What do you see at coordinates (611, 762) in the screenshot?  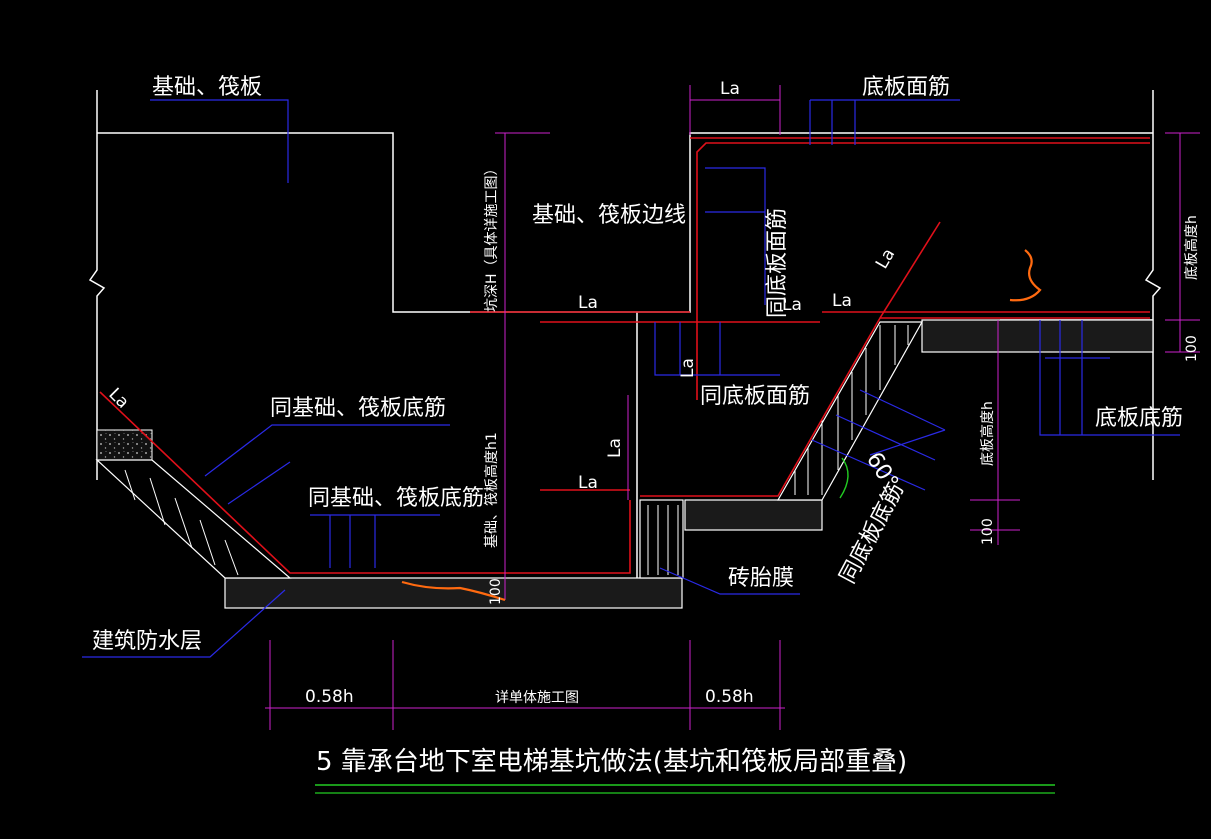 I see `caption-title: 5 靠承台地下室电梯基坑做法(基坑和筏板局部重叠)` at bounding box center [611, 762].